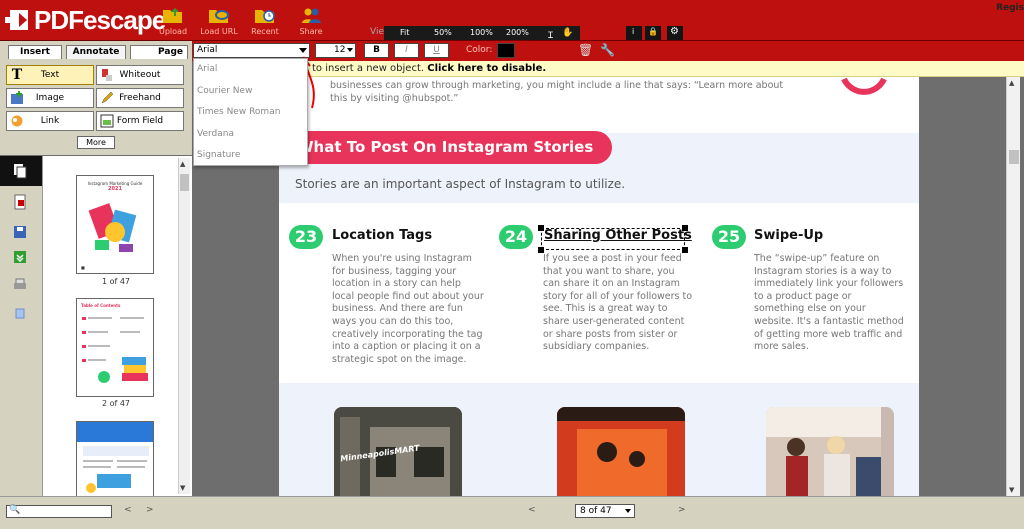 Image resolution: width=1024 pixels, height=529 pixels. What do you see at coordinates (35, 52) in the screenshot?
I see `tab-insert: Insert` at bounding box center [35, 52].